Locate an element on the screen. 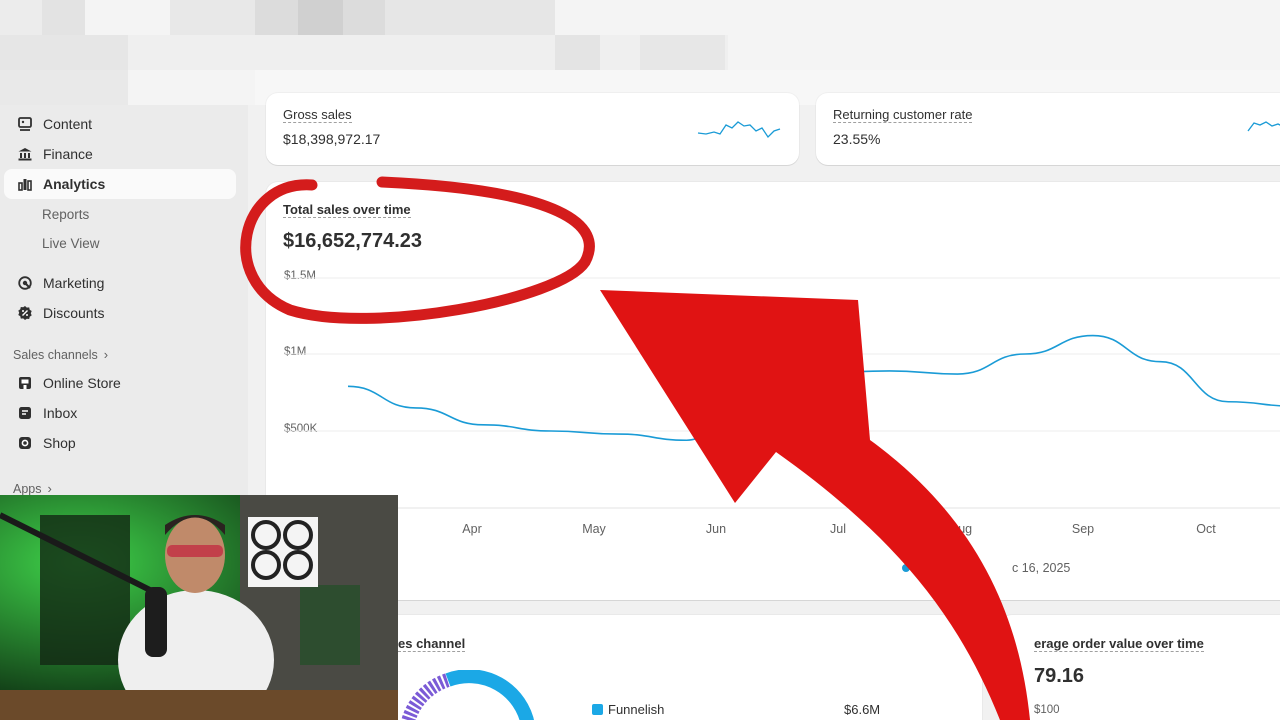  sidebar-item-label: Discounts is located at coordinates (74, 313).